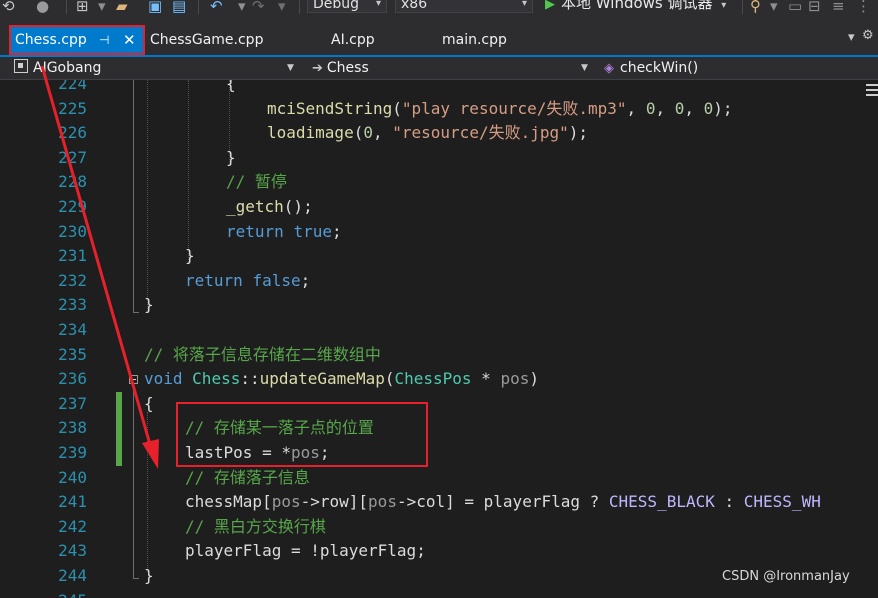 This screenshot has width=878, height=598. What do you see at coordinates (269, 206) in the screenshot?
I see `code-text: _getch();` at bounding box center [269, 206].